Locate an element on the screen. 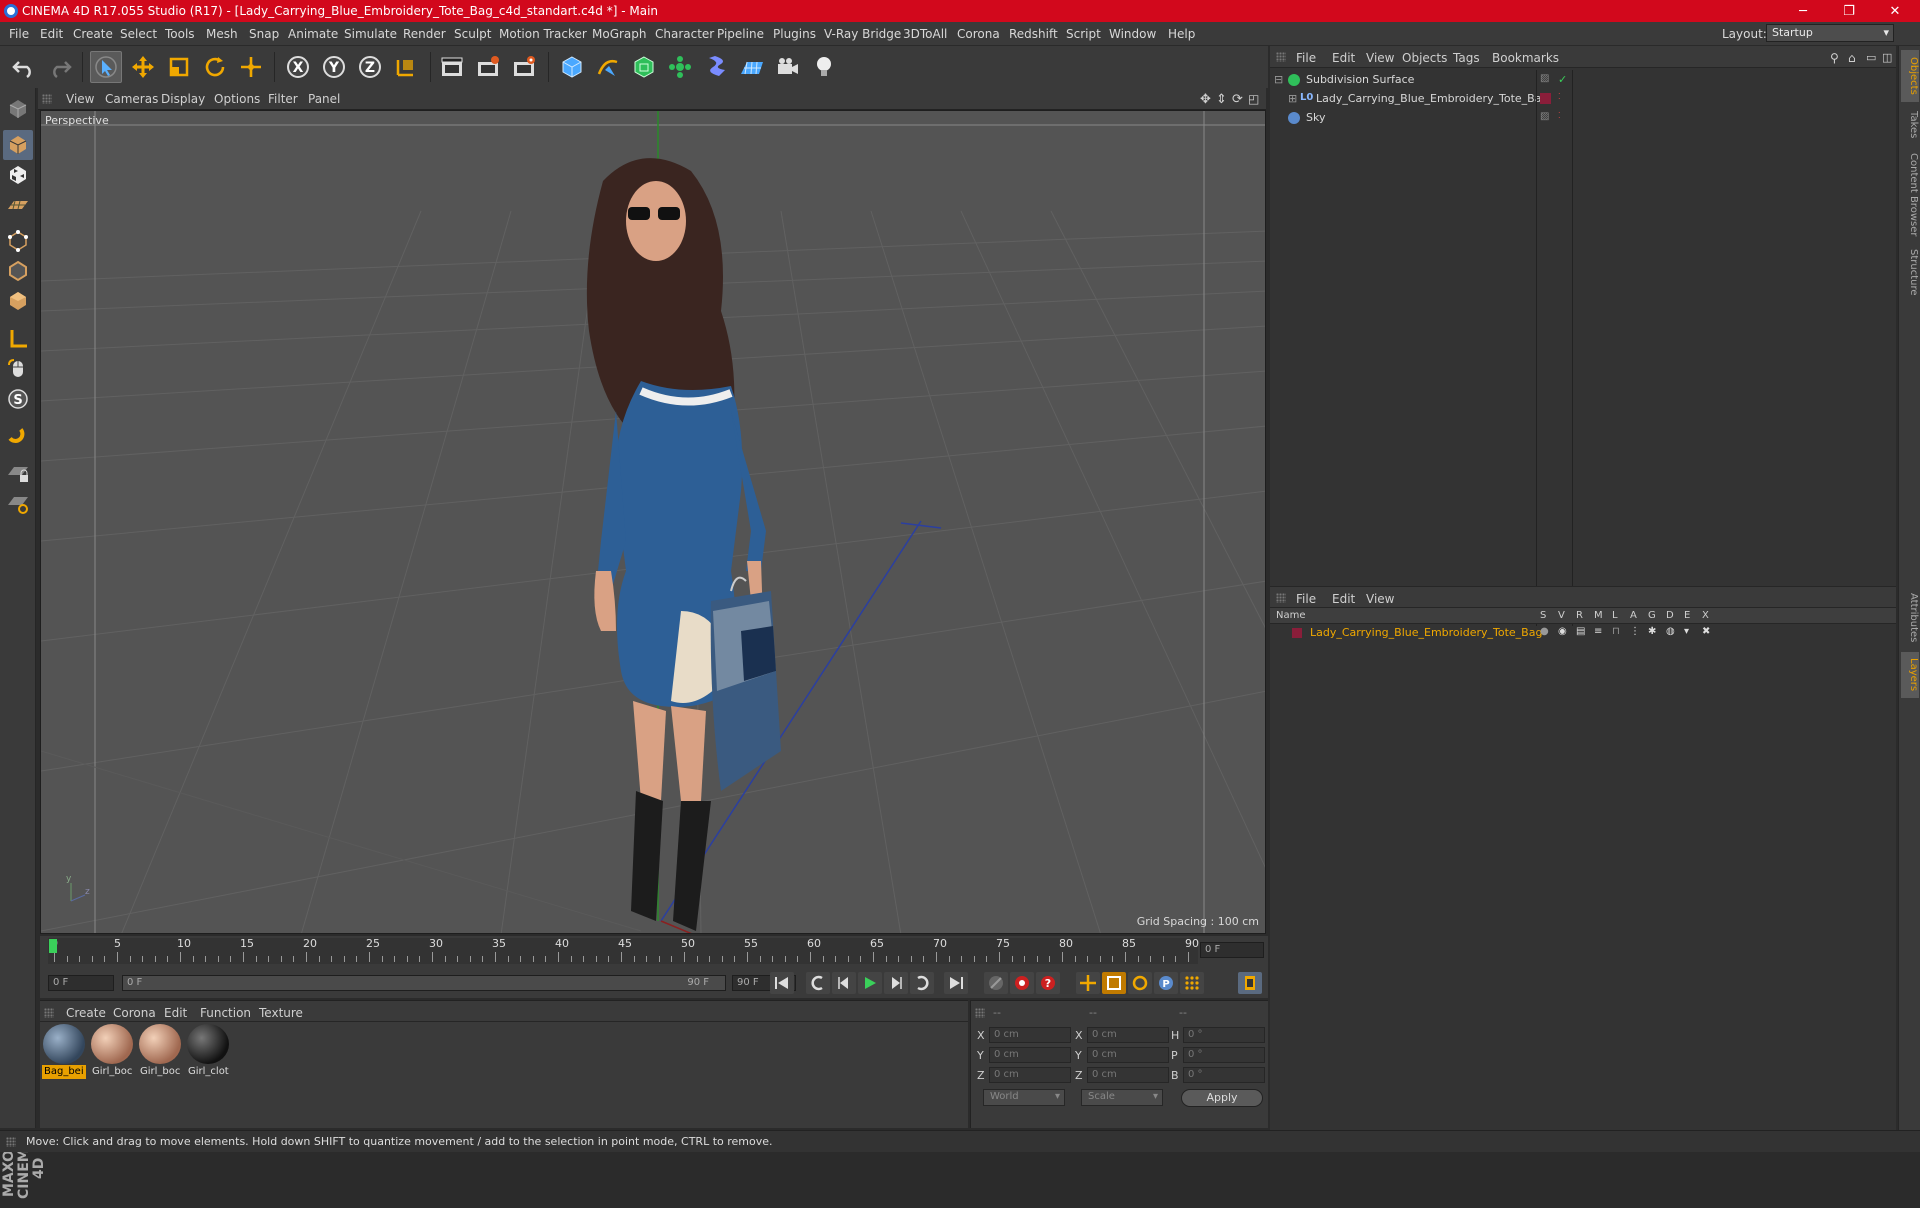 Image resolution: width=1920 pixels, height=1208 pixels. column-generators: G is located at coordinates (1652, 615).